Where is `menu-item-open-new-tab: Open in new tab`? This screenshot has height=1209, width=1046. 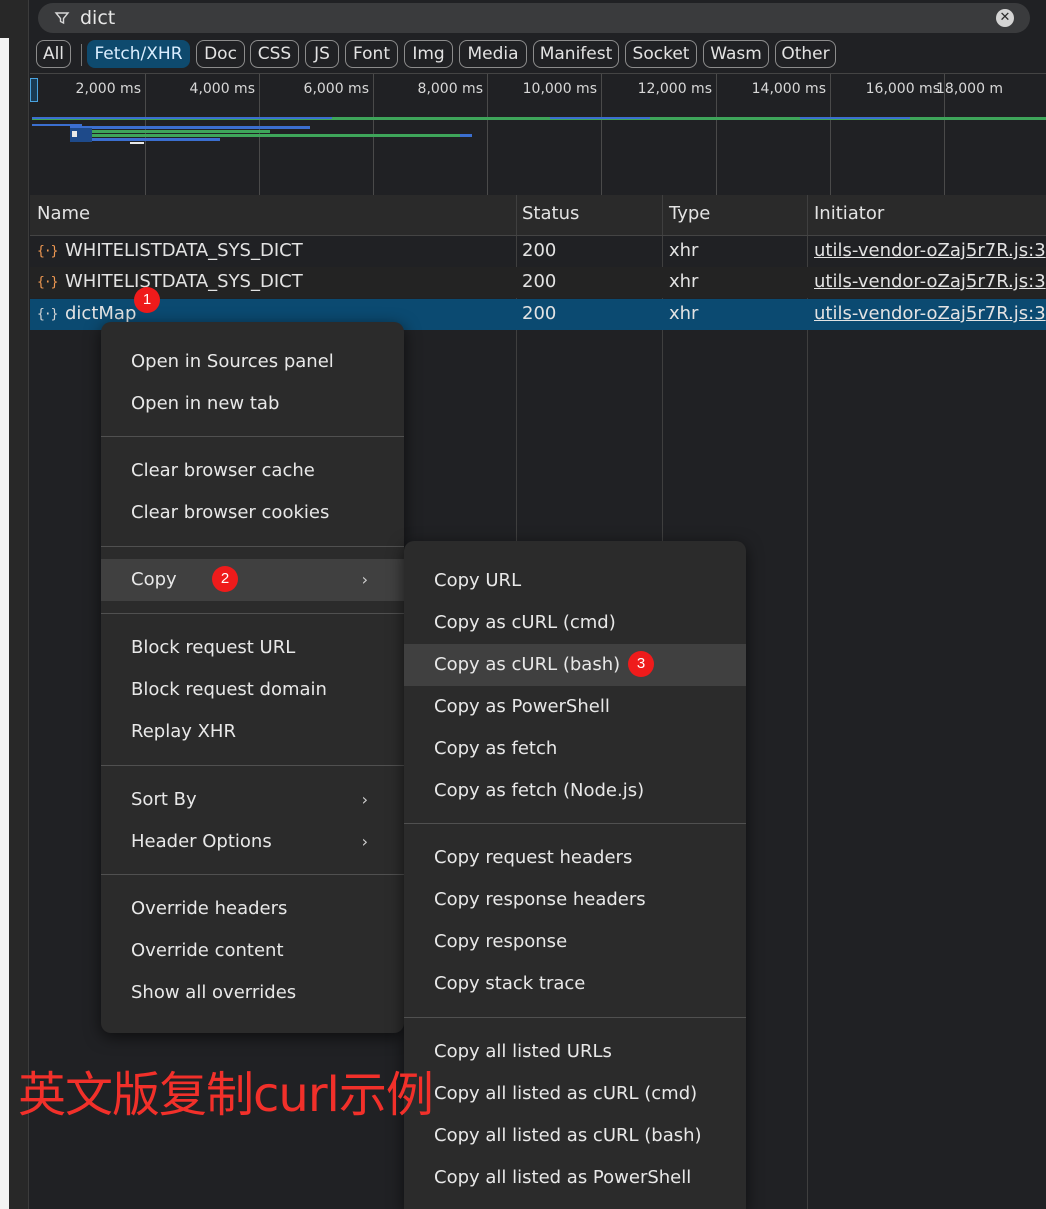 menu-item-open-new-tab: Open in new tab is located at coordinates (252, 404).